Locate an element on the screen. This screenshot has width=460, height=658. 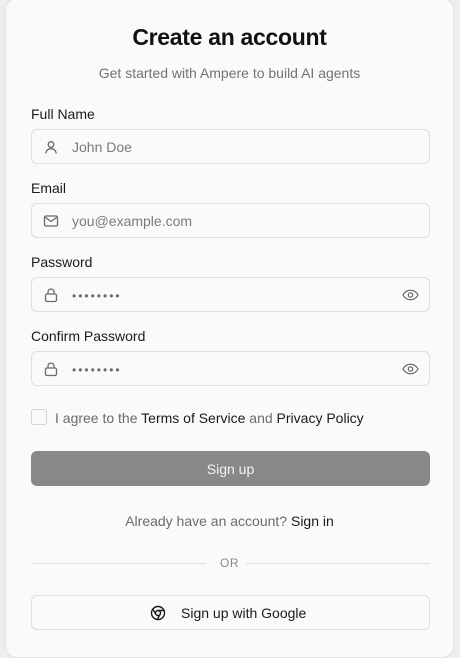
google-sign-up-button: Sign up with Google is located at coordinates (230, 612).